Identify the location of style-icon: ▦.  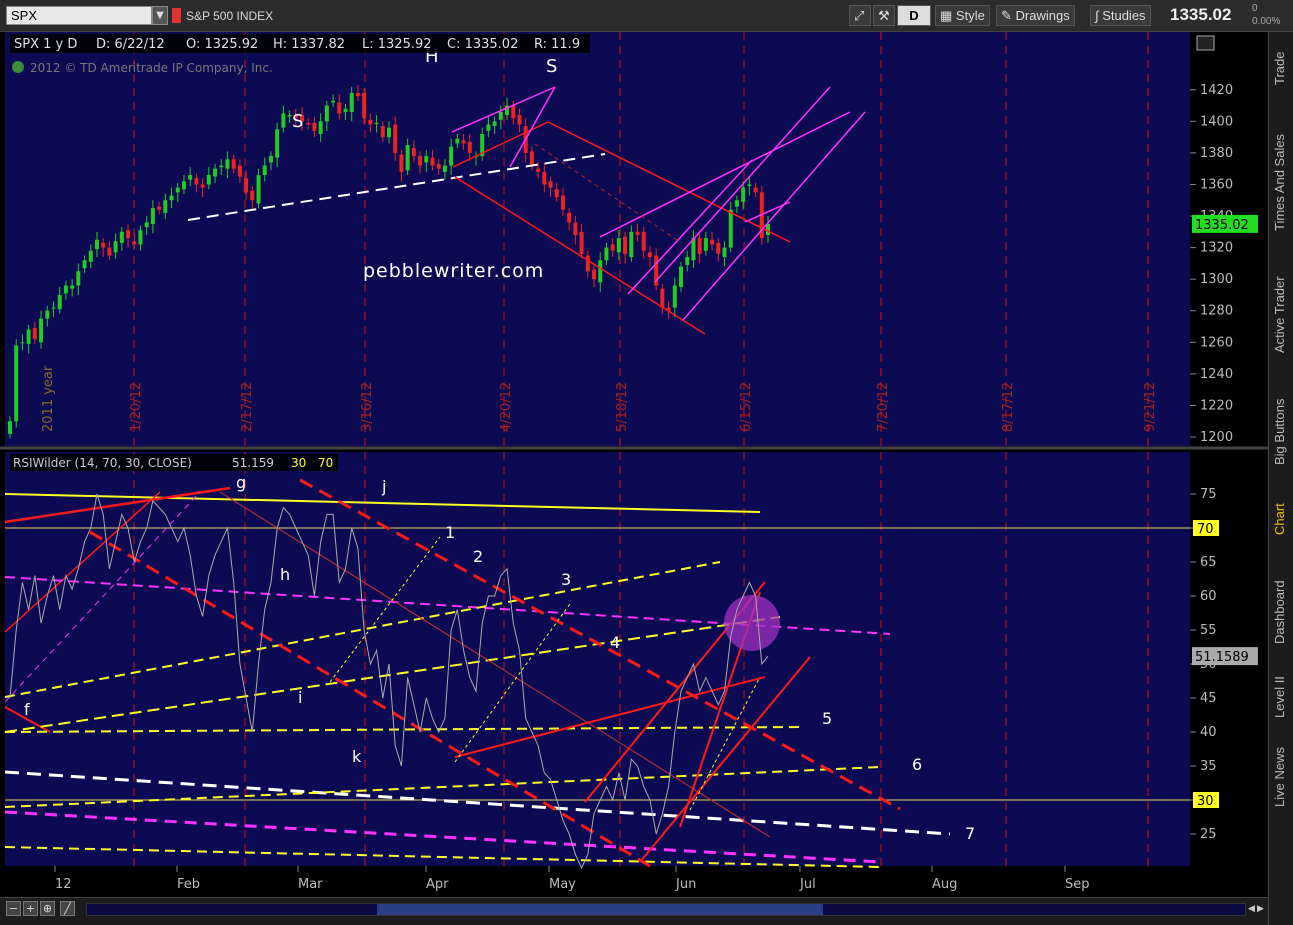
(948, 15).